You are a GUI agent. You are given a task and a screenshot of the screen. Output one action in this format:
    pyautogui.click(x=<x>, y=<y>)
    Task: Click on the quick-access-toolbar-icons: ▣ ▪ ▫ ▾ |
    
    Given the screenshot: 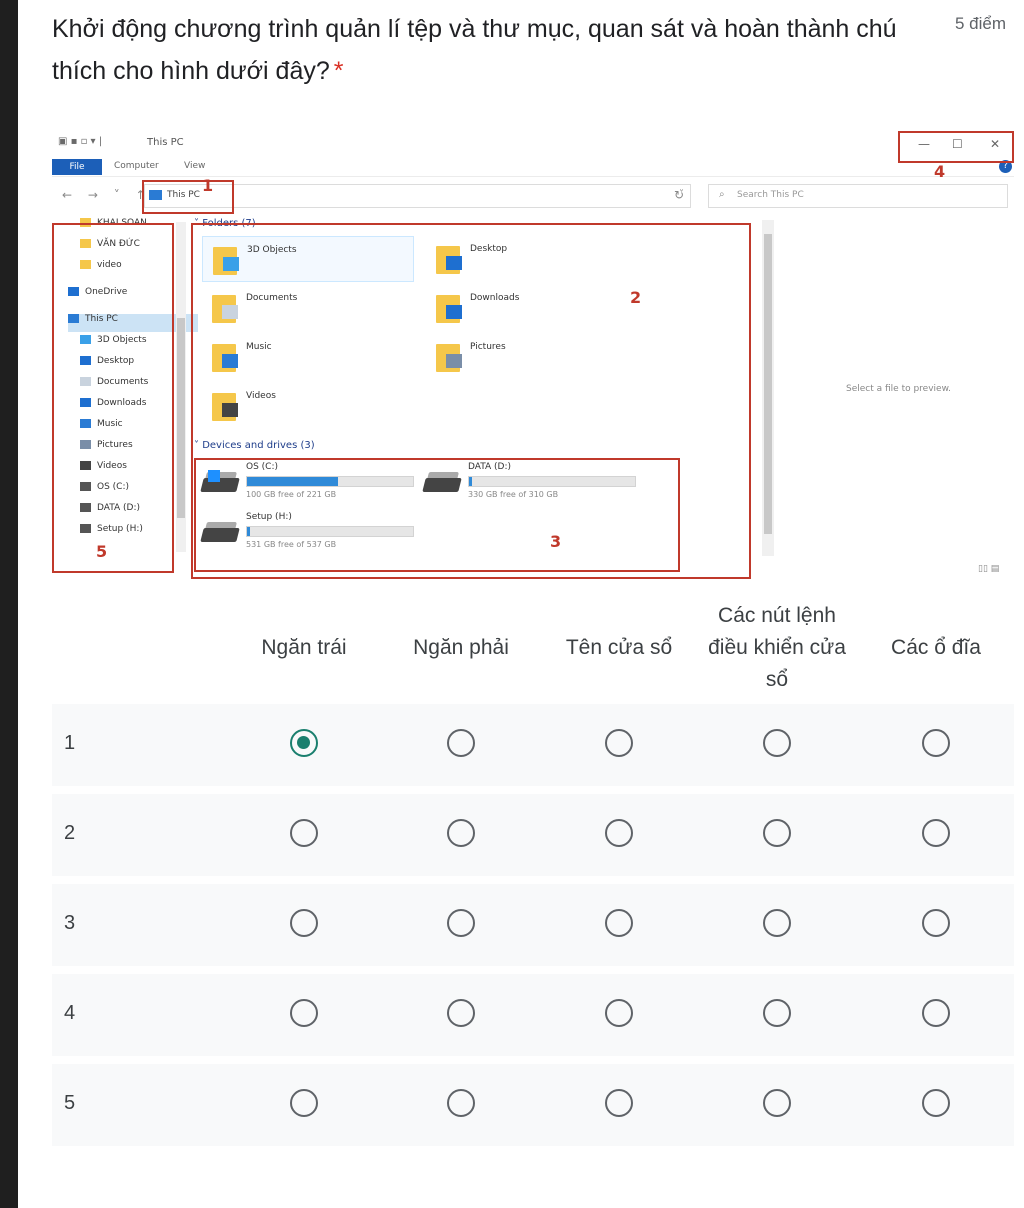 What is the action you would take?
    pyautogui.click(x=80, y=141)
    